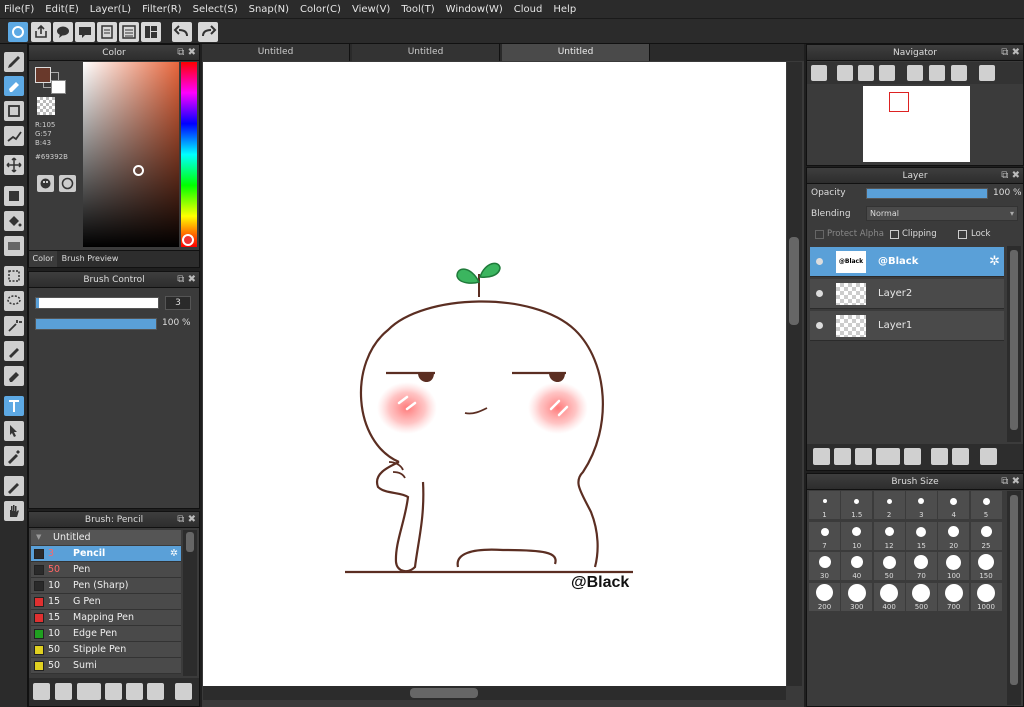 This screenshot has width=1024, height=707. What do you see at coordinates (106, 537) in the screenshot?
I see `brush-group-row: ▼ Untitled` at bounding box center [106, 537].